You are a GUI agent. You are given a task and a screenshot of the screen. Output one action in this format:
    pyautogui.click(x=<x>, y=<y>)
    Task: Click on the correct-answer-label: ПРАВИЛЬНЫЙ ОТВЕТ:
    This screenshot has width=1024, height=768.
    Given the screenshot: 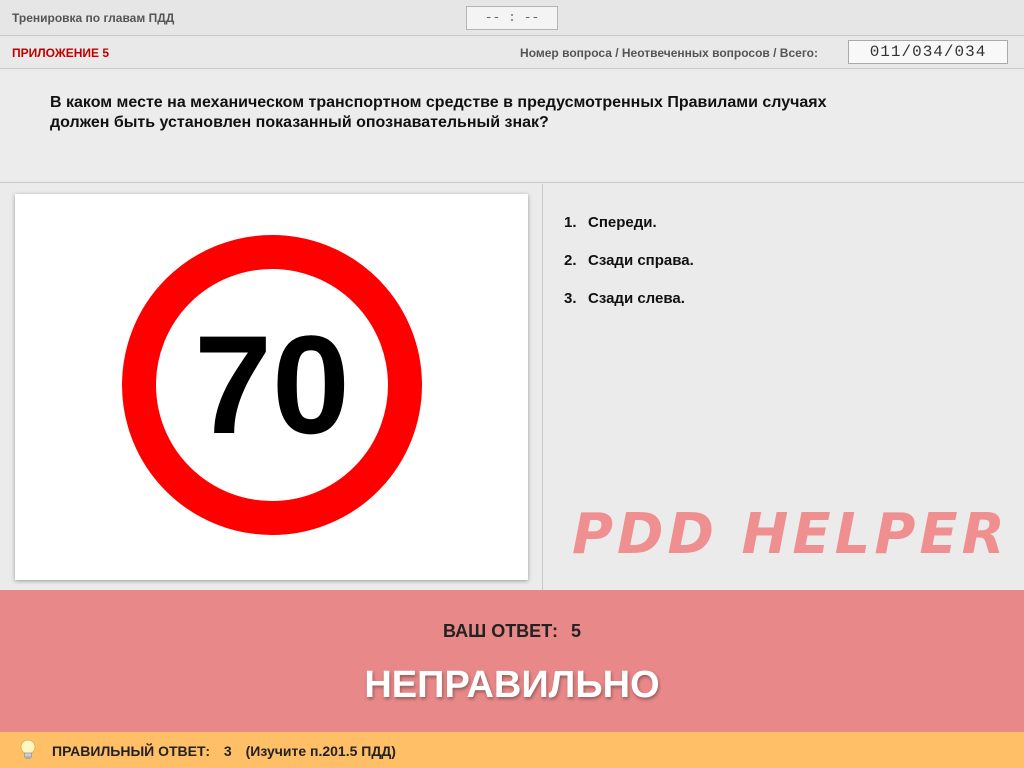 What is the action you would take?
    pyautogui.click(x=131, y=751)
    